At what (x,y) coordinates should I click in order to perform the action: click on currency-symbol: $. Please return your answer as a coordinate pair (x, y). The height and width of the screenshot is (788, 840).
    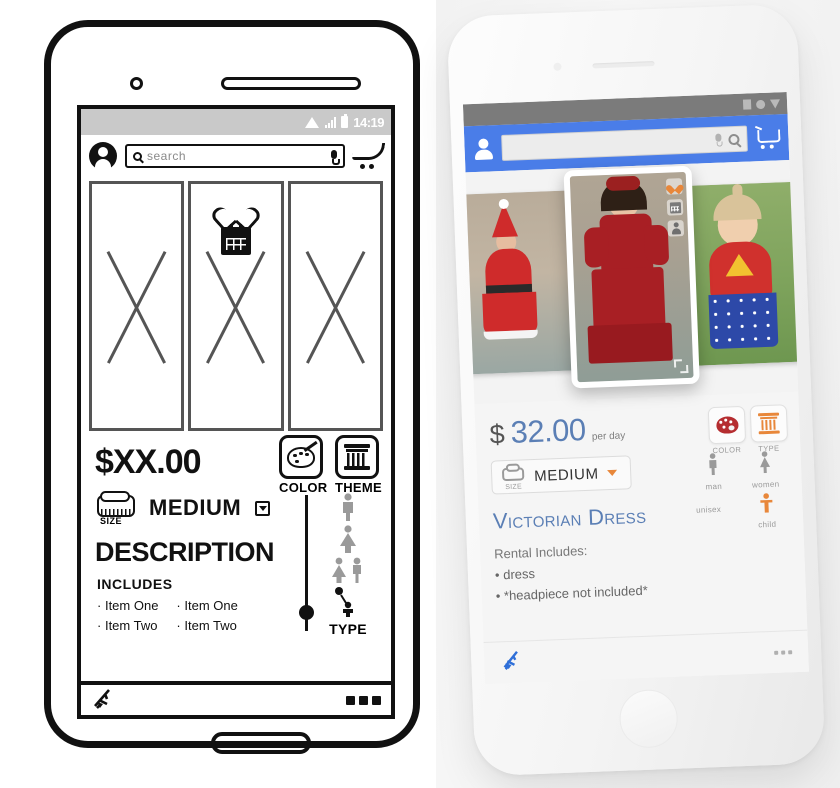
    Looking at the image, I should click on (497, 434).